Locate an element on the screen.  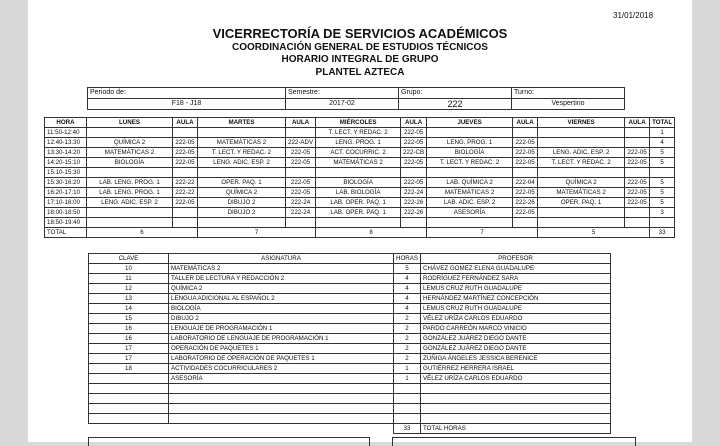
schedule-row: 15:10-15:30 is located at coordinates (360, 172).